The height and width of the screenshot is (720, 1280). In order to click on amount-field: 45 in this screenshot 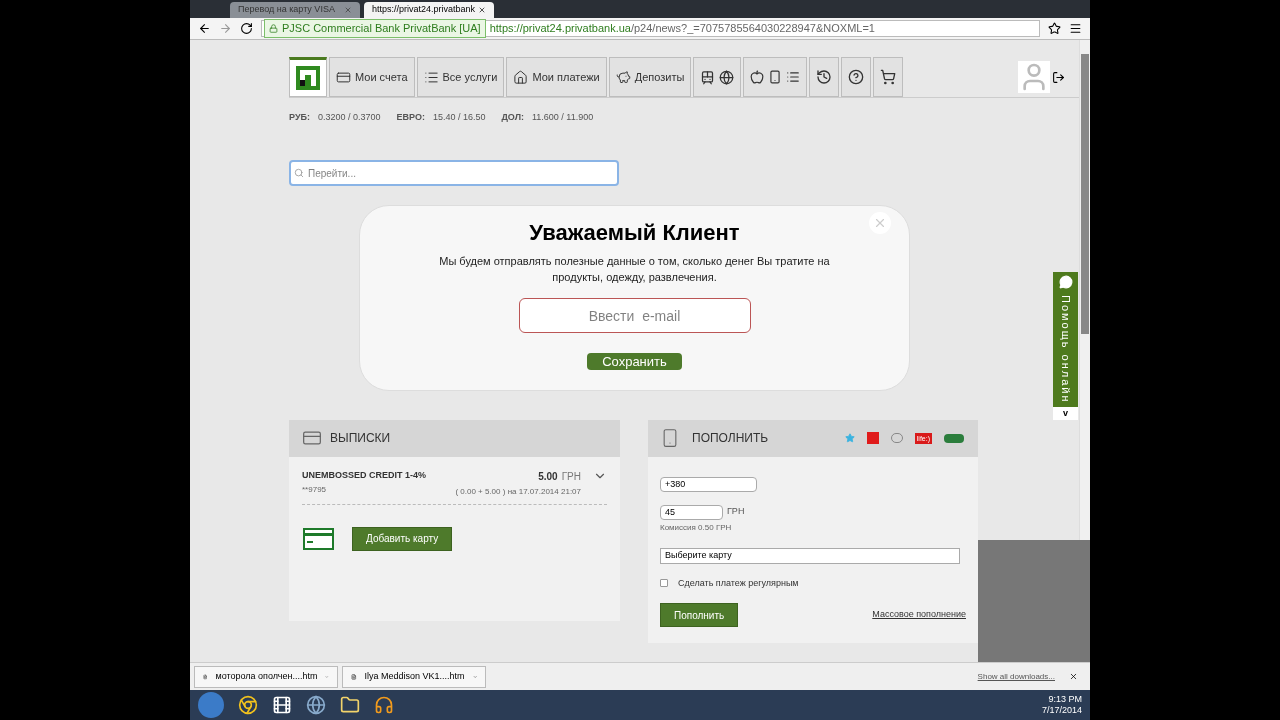, I will do `click(691, 512)`.